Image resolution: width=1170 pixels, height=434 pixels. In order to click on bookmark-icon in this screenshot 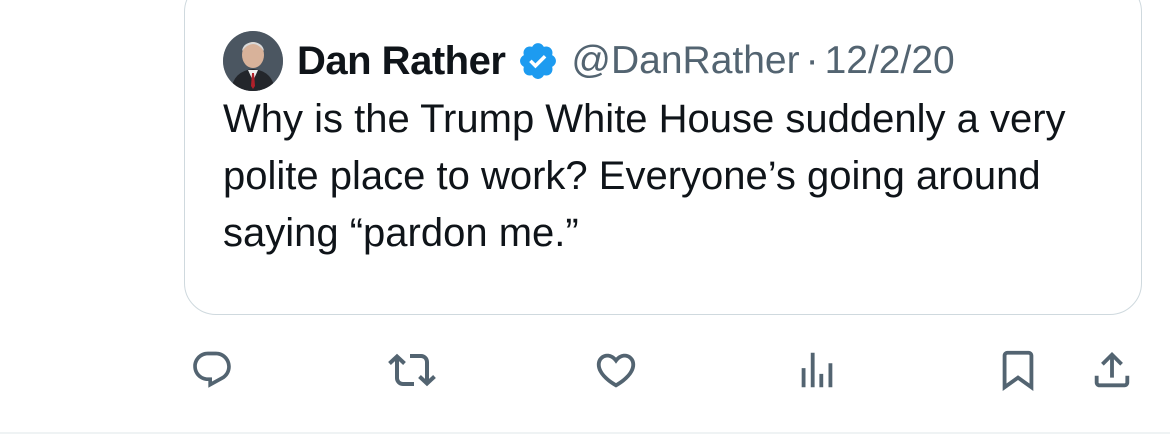, I will do `click(1018, 370)`.